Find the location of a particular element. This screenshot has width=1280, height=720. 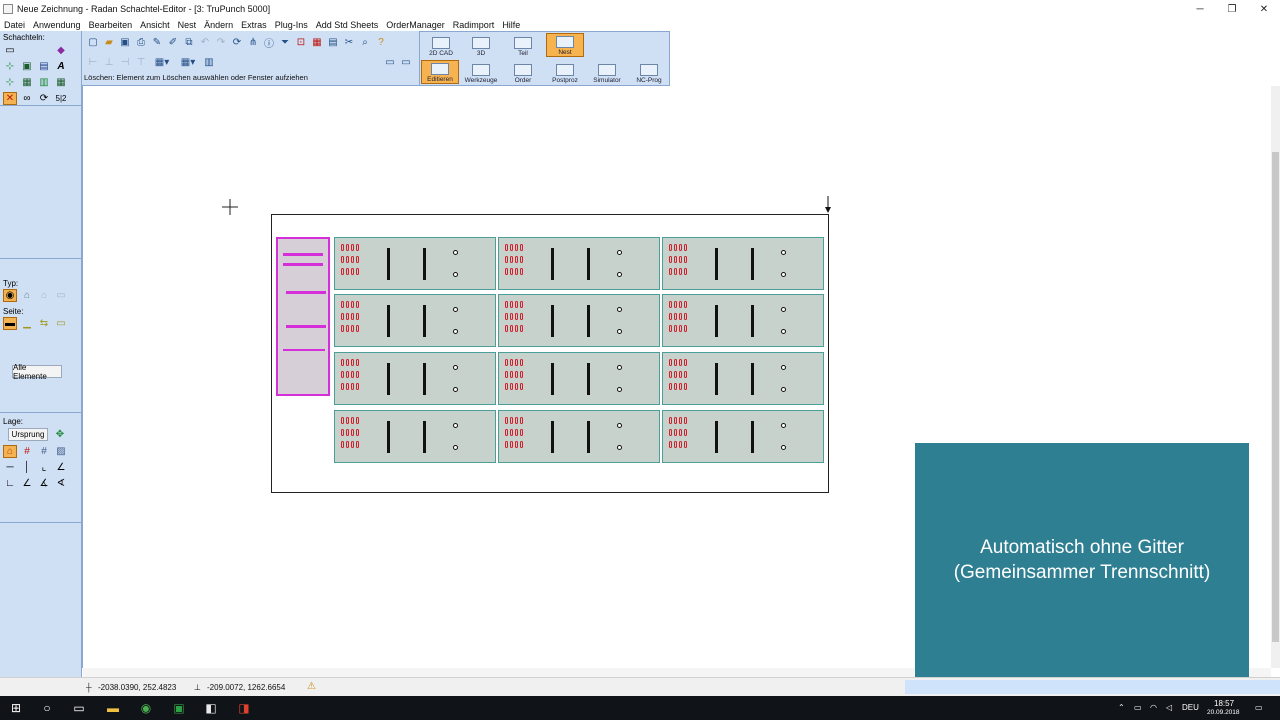

notification-icon: ▭ is located at coordinates (1259, 707).